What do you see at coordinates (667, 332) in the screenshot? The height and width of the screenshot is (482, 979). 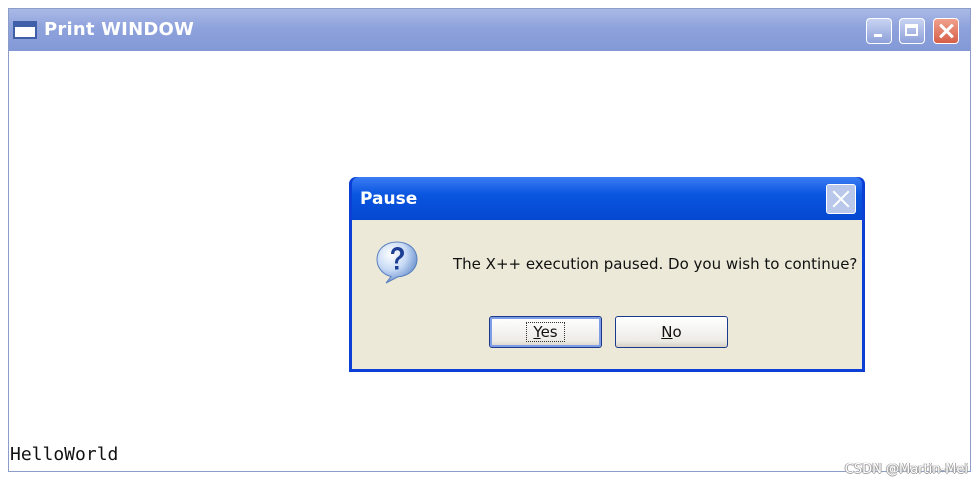 I see `no-mnemonic: N` at bounding box center [667, 332].